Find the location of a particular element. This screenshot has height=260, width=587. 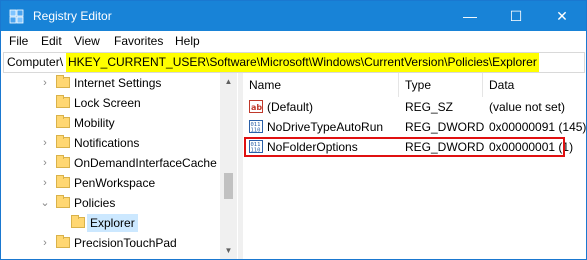

list-row: ab (Default) REG_SZ (value not set) is located at coordinates (414, 107).